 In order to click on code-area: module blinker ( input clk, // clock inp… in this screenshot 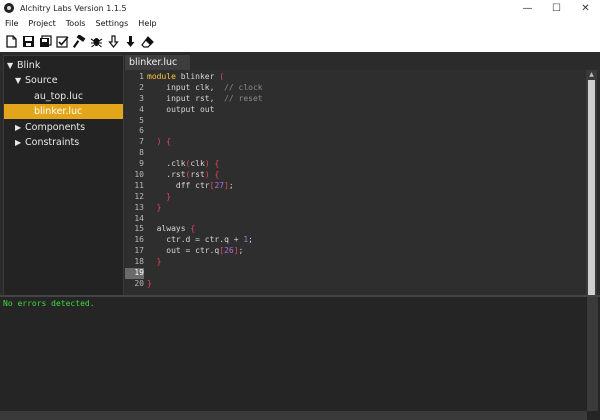, I will do `click(205, 181)`.